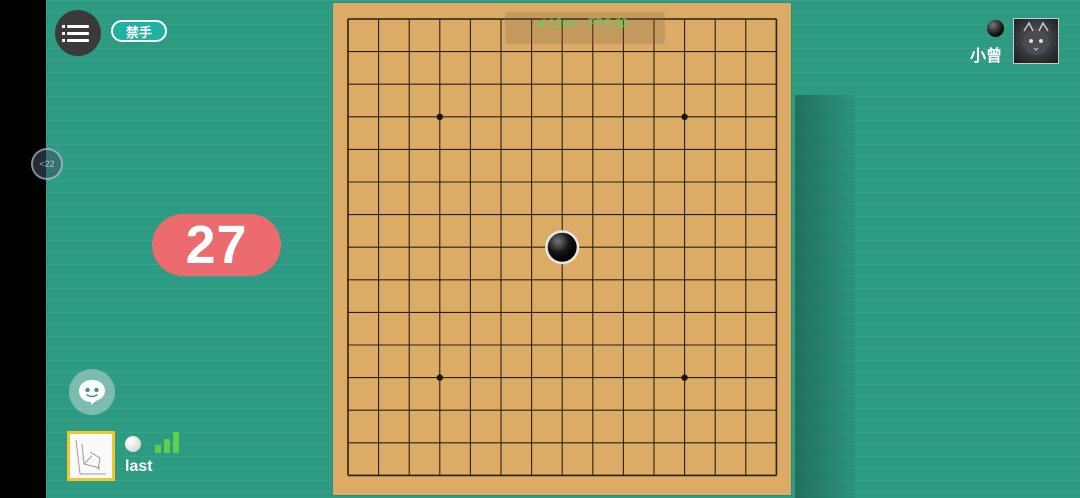  I want to click on menu-icon, so click(75, 33).